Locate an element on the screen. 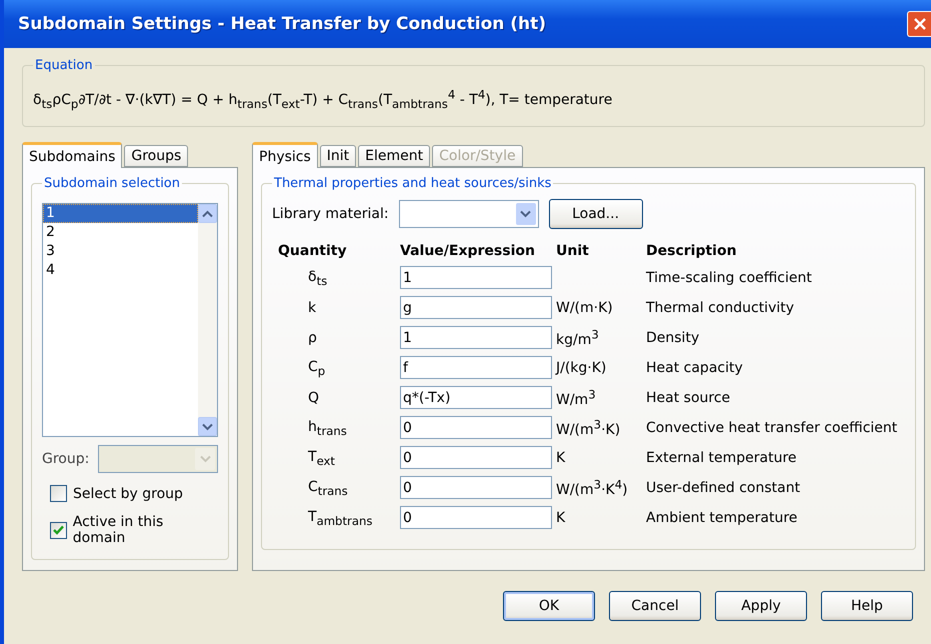 The image size is (931, 644). tab: Physics is located at coordinates (285, 155).